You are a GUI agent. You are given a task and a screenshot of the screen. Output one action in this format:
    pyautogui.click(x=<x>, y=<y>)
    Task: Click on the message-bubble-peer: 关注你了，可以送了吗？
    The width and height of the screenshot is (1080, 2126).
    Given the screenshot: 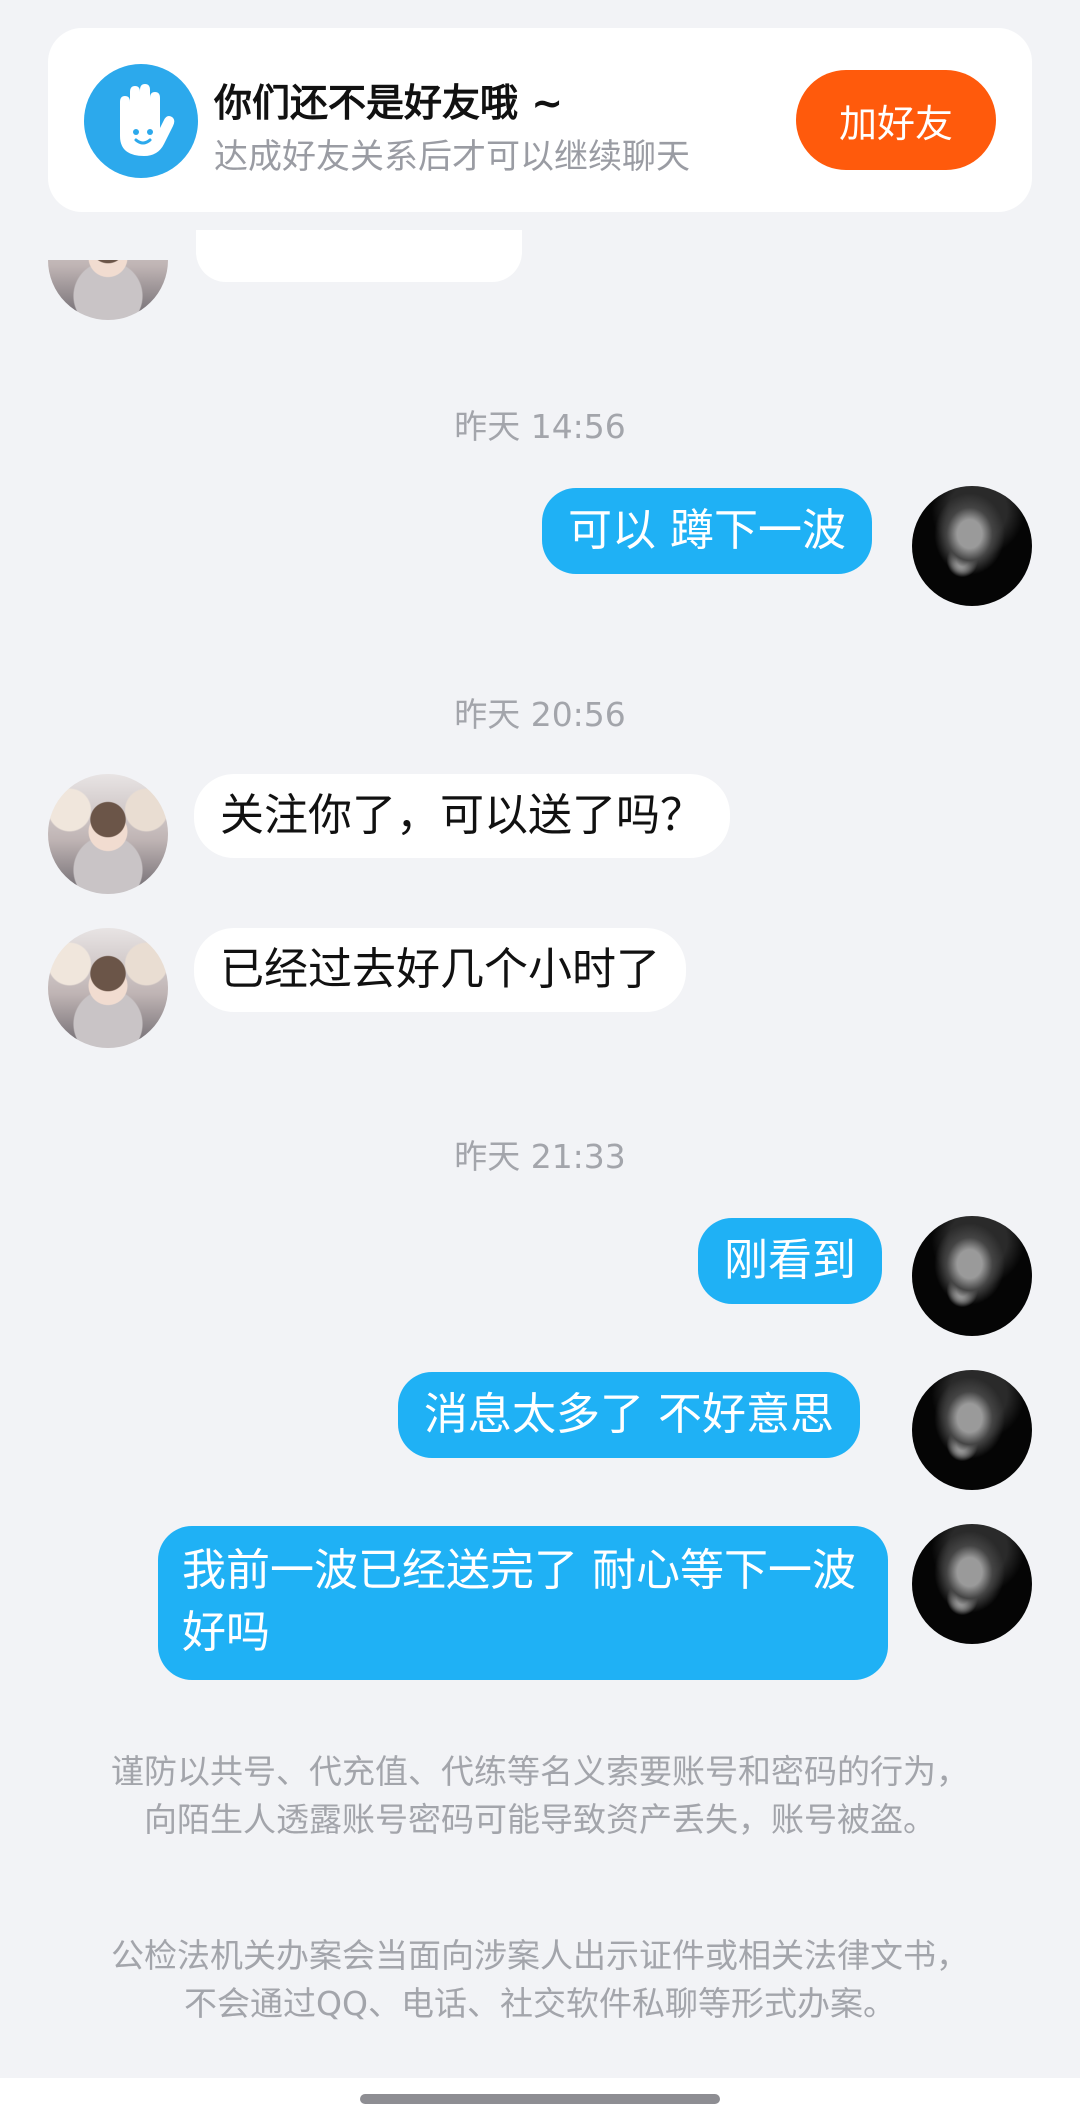 What is the action you would take?
    pyautogui.click(x=462, y=816)
    